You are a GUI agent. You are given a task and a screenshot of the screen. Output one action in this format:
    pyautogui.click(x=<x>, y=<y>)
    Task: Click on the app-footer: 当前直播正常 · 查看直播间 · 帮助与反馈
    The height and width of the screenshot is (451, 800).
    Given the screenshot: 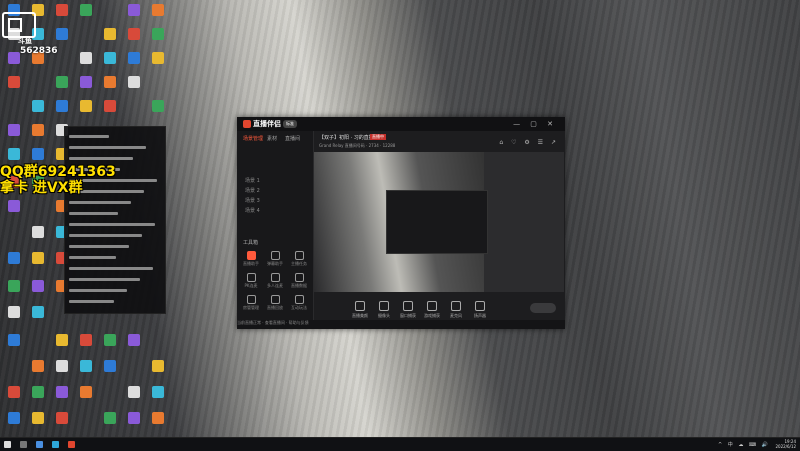 What is the action you would take?
    pyautogui.click(x=401, y=324)
    